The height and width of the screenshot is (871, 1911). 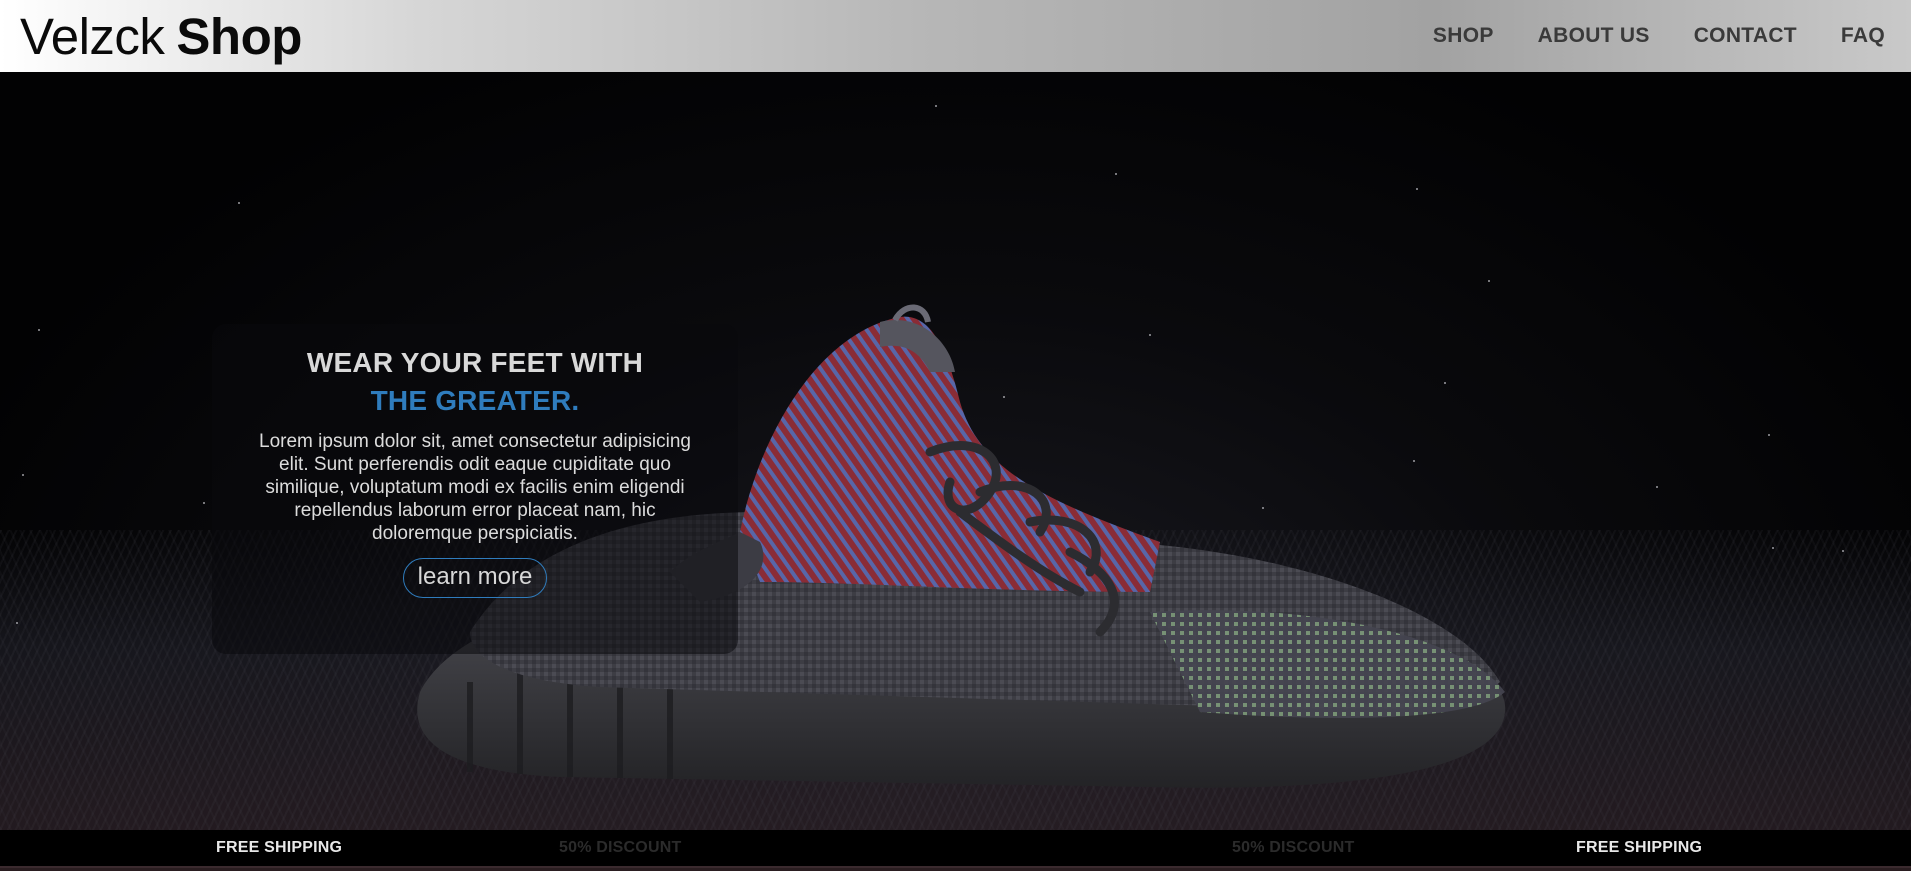 I want to click on nav-link-contact: CONTACT, so click(x=1745, y=36).